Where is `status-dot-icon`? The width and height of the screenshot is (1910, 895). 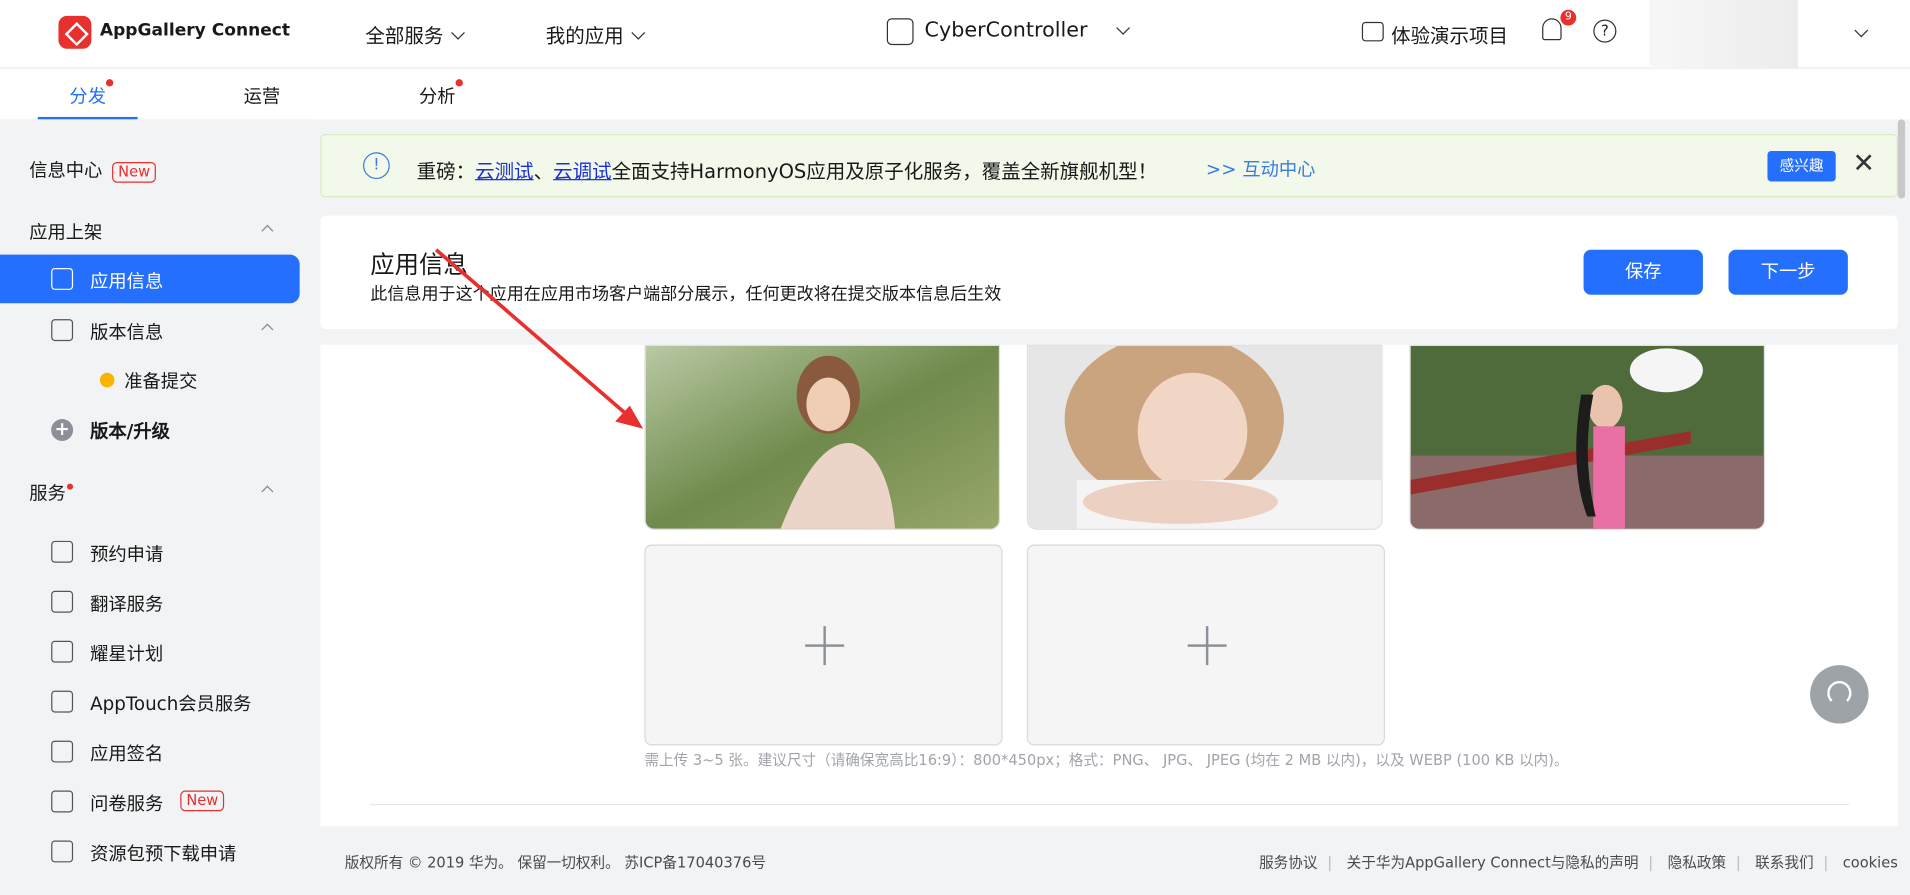
status-dot-icon is located at coordinates (107, 380).